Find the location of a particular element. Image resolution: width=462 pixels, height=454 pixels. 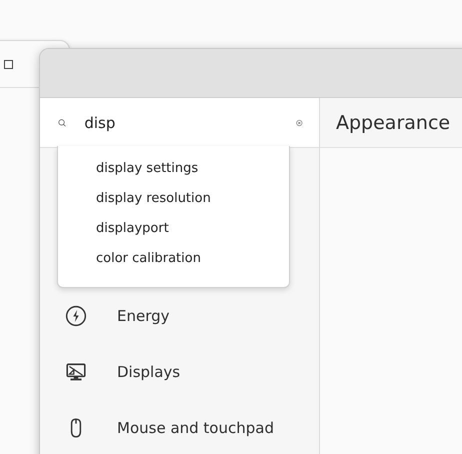

item-label: Mouse and touchpad is located at coordinates (195, 428).